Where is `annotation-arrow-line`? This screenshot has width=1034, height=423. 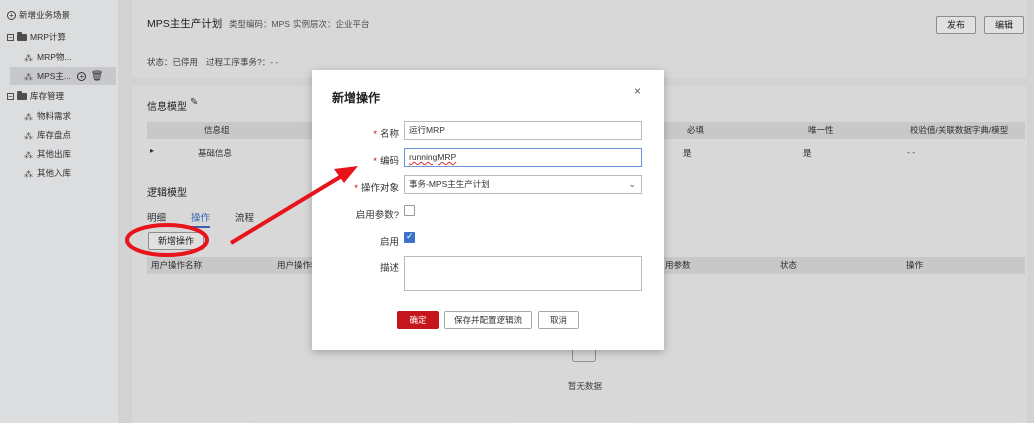 annotation-arrow-line is located at coordinates (288, 208).